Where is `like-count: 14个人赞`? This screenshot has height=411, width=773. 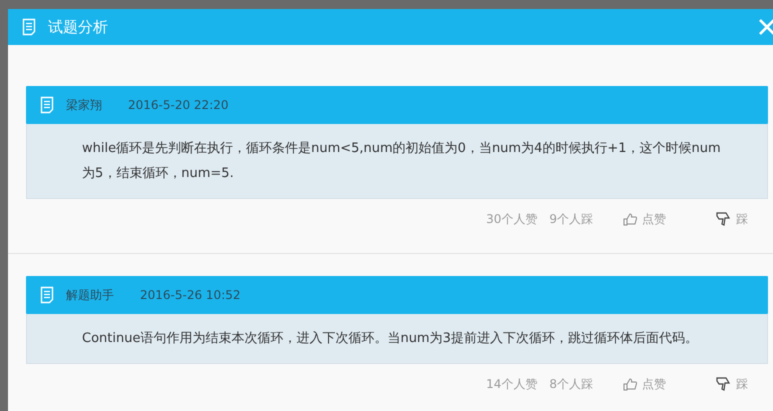 like-count: 14个人赞 is located at coordinates (512, 384).